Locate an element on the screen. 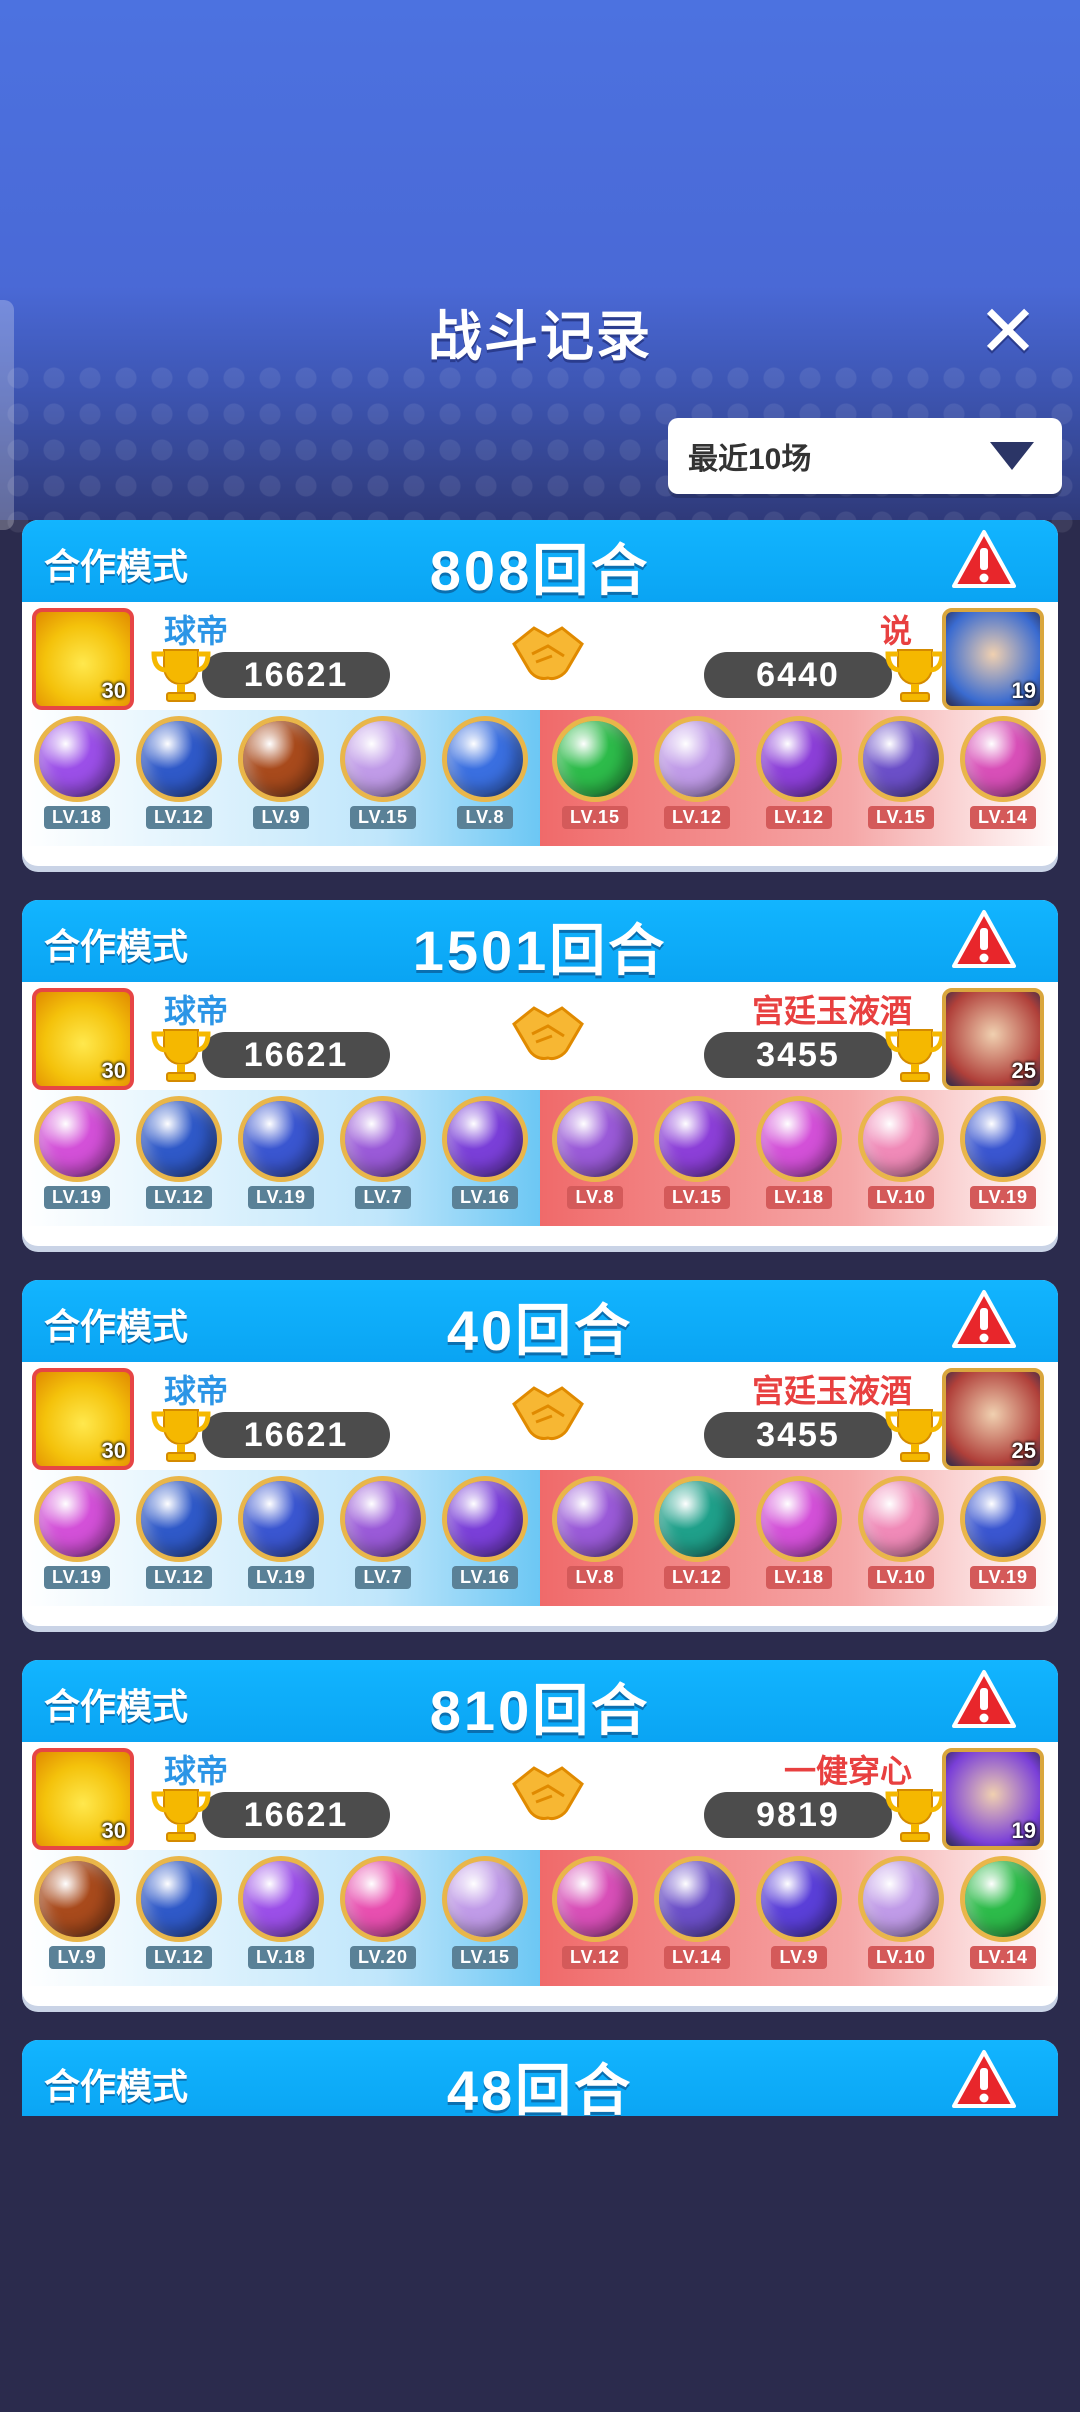 The width and height of the screenshot is (1080, 2412). page-title: 战斗记录 is located at coordinates (540, 337).